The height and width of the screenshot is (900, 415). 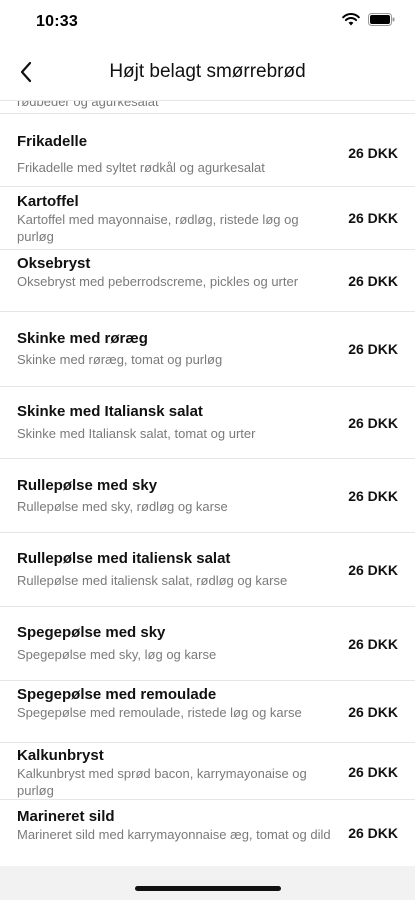 I want to click on item-name: Skinke med Italiansk salat, so click(x=110, y=411).